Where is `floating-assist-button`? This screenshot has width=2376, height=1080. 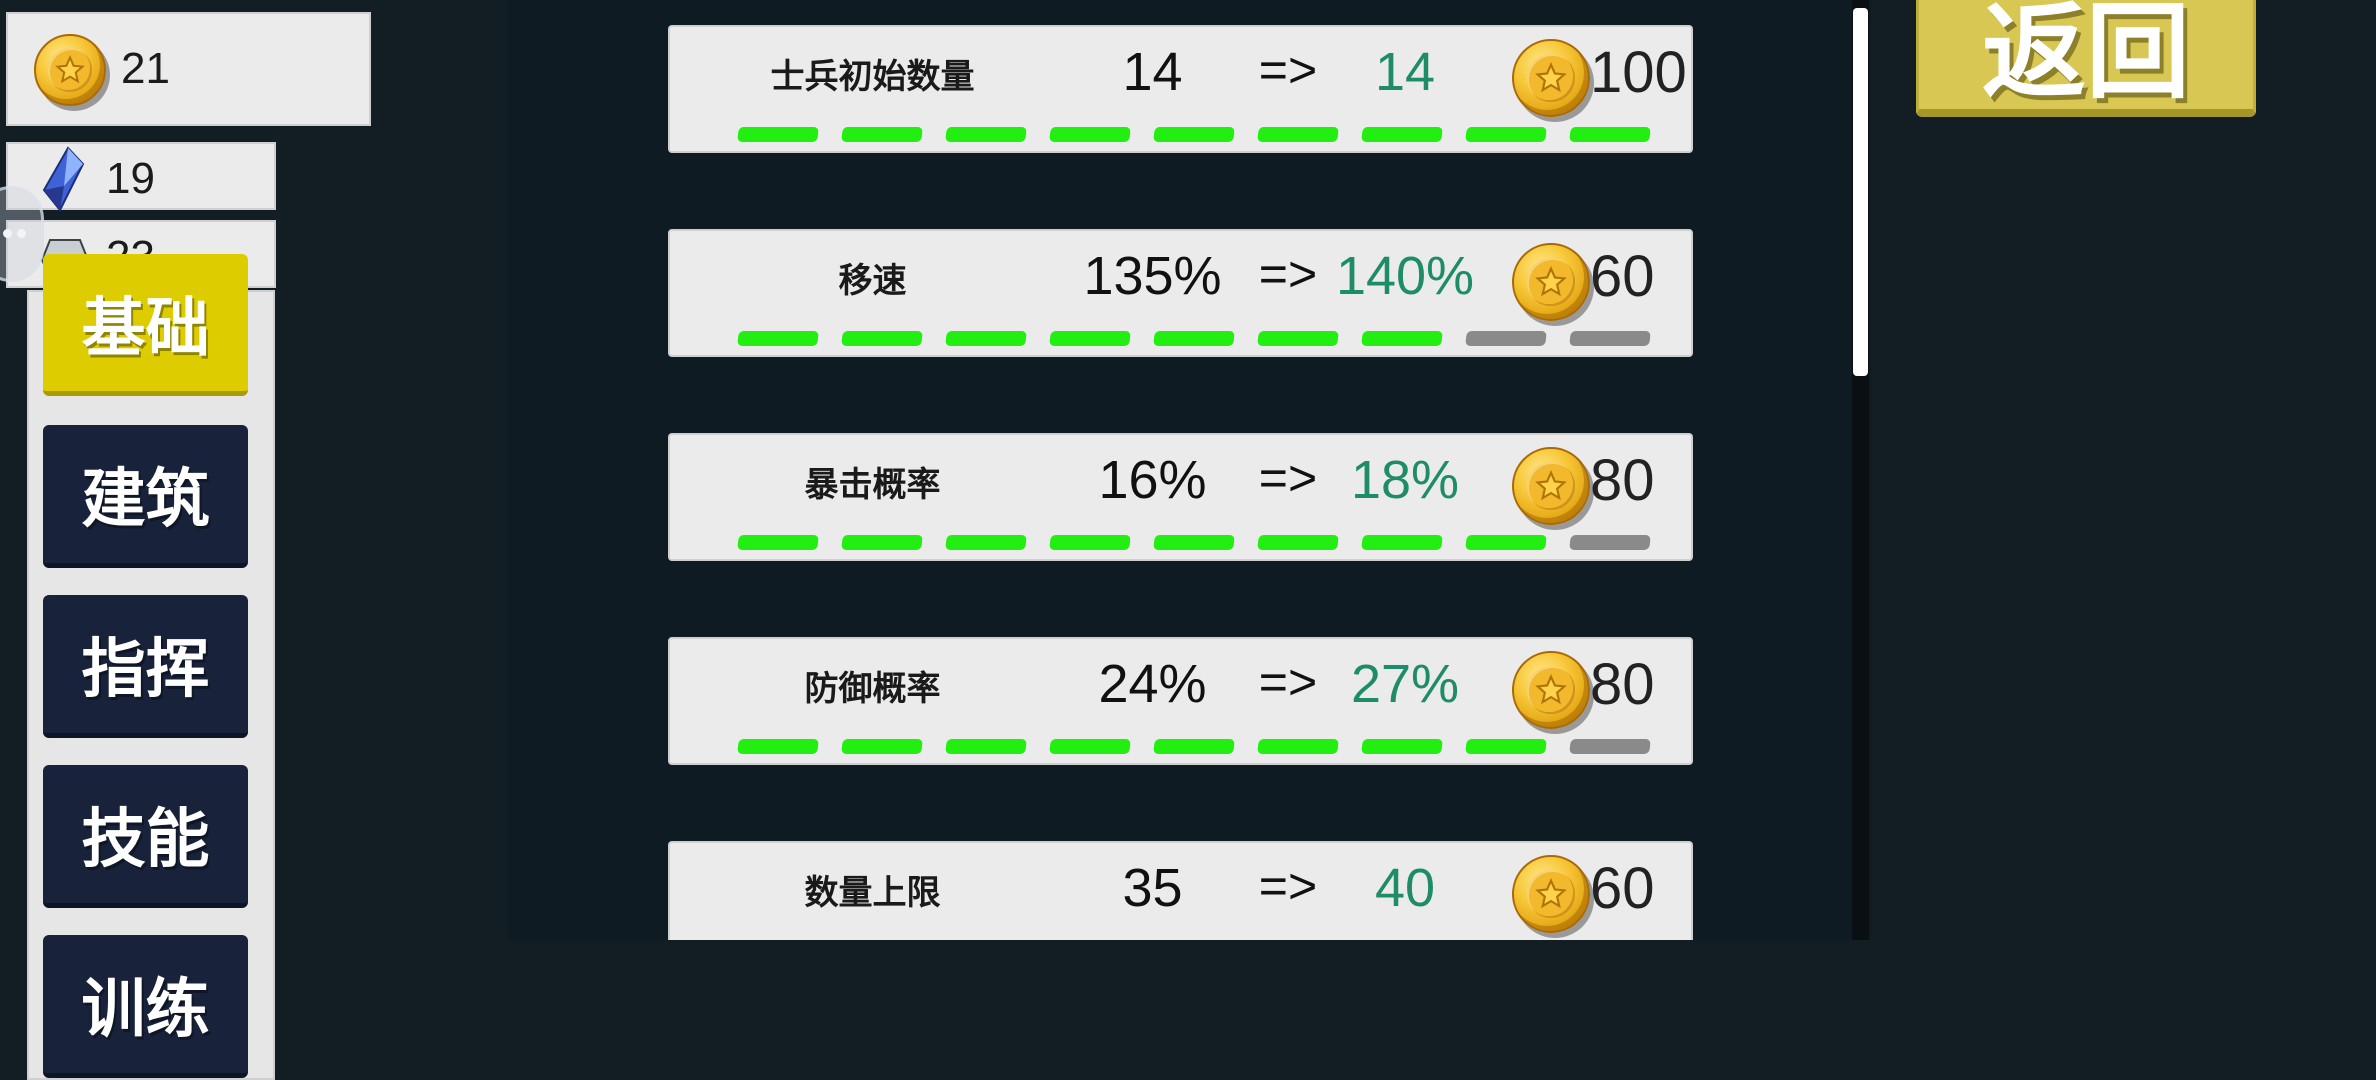 floating-assist-button is located at coordinates (22, 234).